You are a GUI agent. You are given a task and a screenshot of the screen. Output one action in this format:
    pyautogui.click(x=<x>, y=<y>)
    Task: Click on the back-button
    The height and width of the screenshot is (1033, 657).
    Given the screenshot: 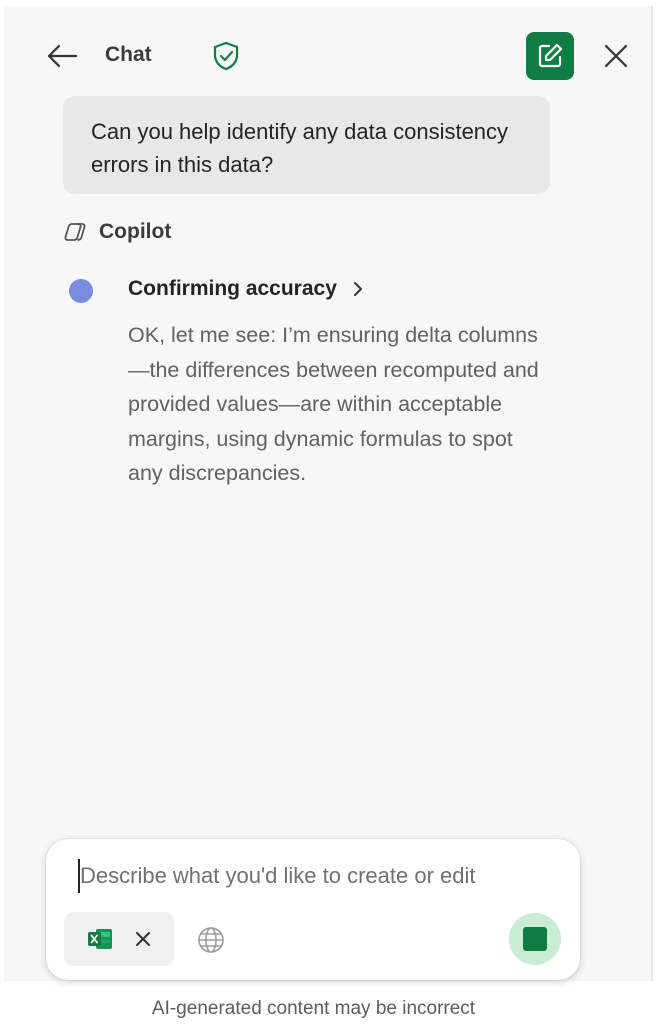 What is the action you would take?
    pyautogui.click(x=62, y=56)
    